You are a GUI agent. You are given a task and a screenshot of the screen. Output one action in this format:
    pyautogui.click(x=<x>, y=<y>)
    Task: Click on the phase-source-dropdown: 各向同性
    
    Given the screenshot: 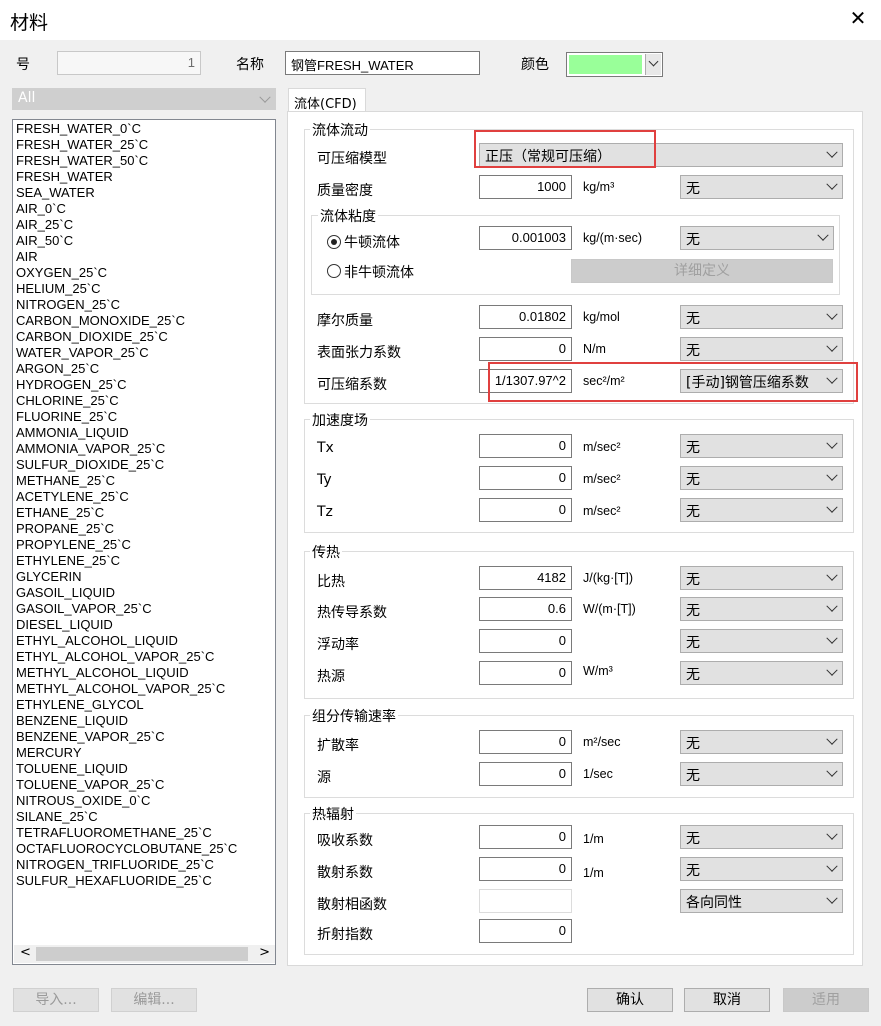 What is the action you would take?
    pyautogui.click(x=761, y=901)
    